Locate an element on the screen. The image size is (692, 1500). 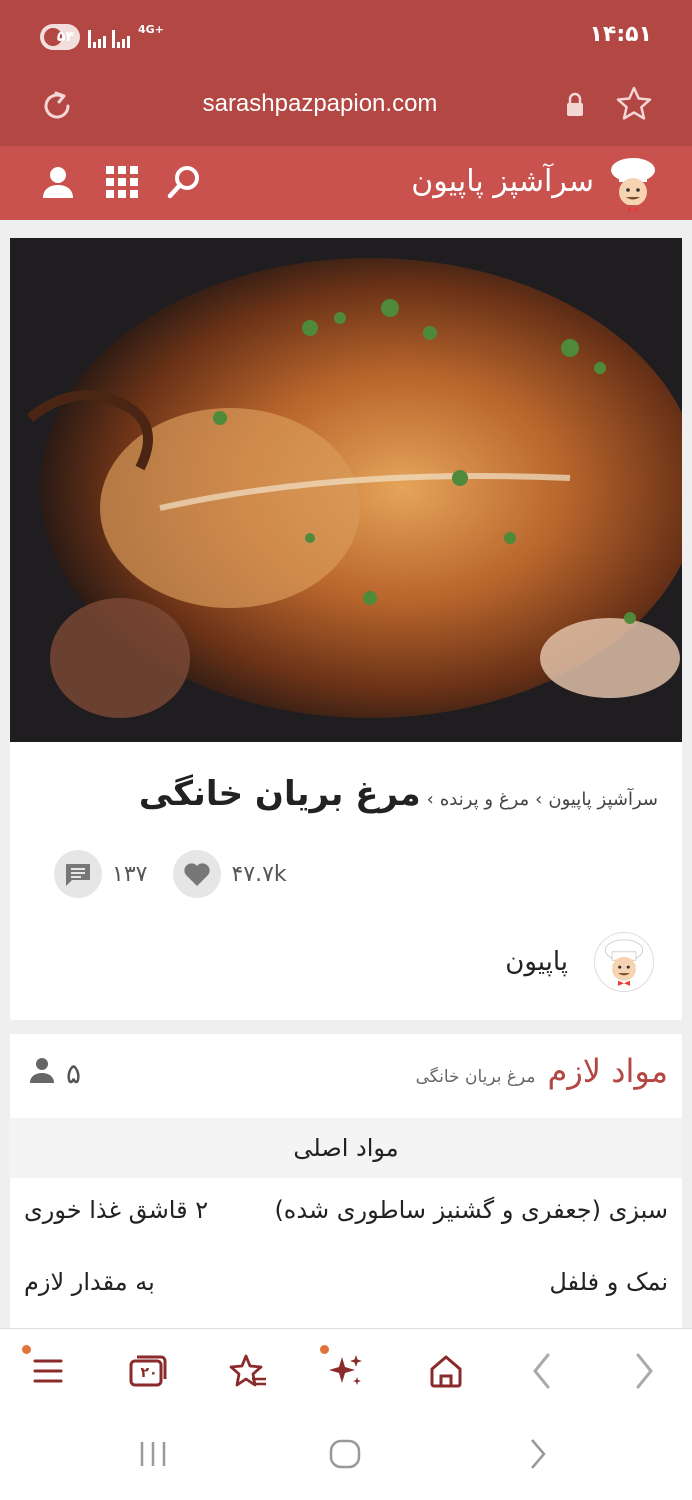
comments-count: ۱۳۷ is located at coordinates (100, 874).